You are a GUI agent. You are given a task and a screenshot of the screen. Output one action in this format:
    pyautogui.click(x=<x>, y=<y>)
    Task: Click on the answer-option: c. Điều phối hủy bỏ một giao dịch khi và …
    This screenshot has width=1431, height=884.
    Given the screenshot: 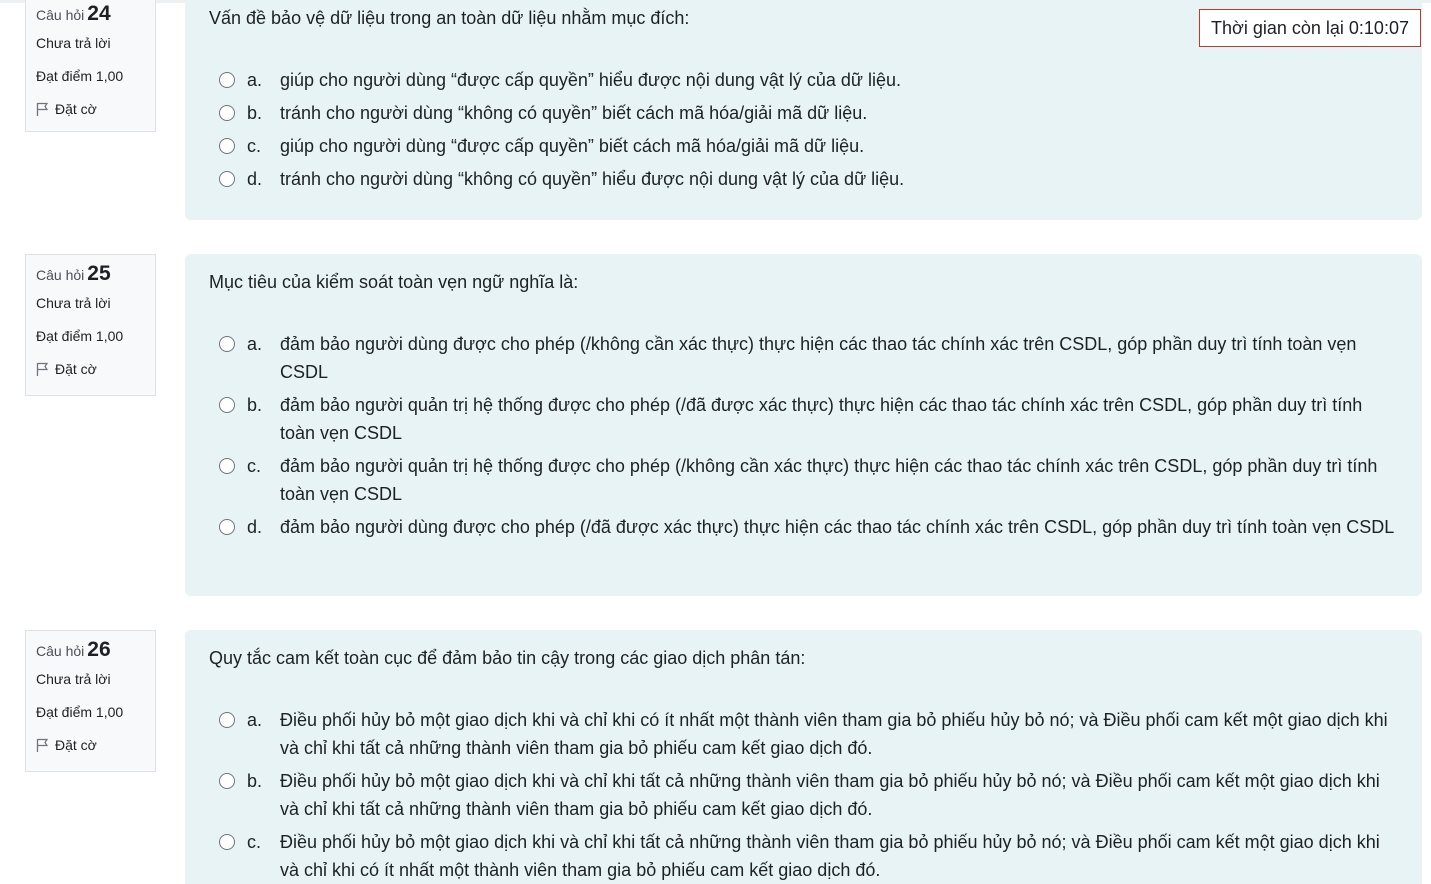 What is the action you would take?
    pyautogui.click(x=809, y=856)
    